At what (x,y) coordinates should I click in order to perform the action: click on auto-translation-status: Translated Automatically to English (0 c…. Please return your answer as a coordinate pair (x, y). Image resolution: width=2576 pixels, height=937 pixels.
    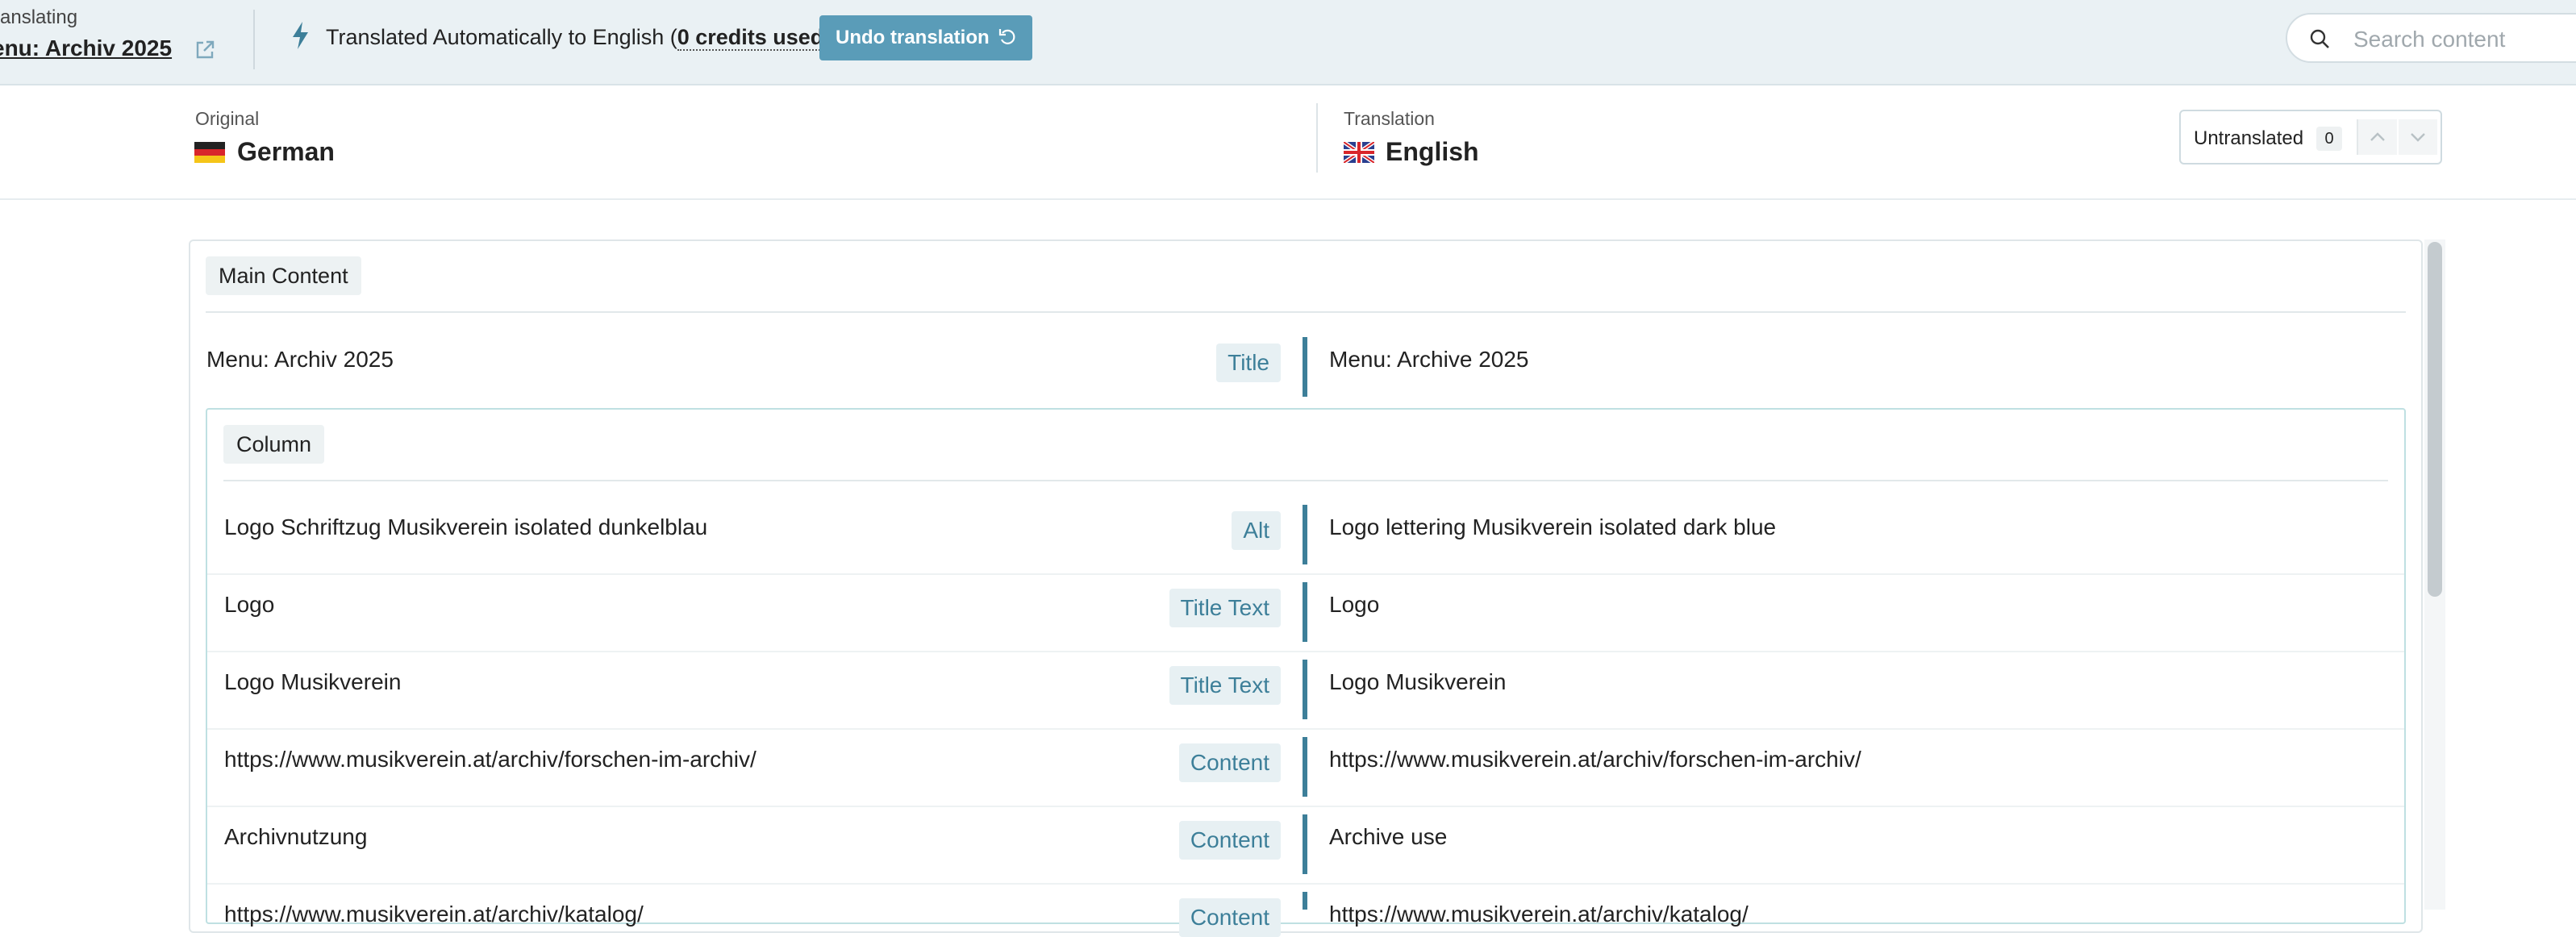
    Looking at the image, I should click on (578, 38).